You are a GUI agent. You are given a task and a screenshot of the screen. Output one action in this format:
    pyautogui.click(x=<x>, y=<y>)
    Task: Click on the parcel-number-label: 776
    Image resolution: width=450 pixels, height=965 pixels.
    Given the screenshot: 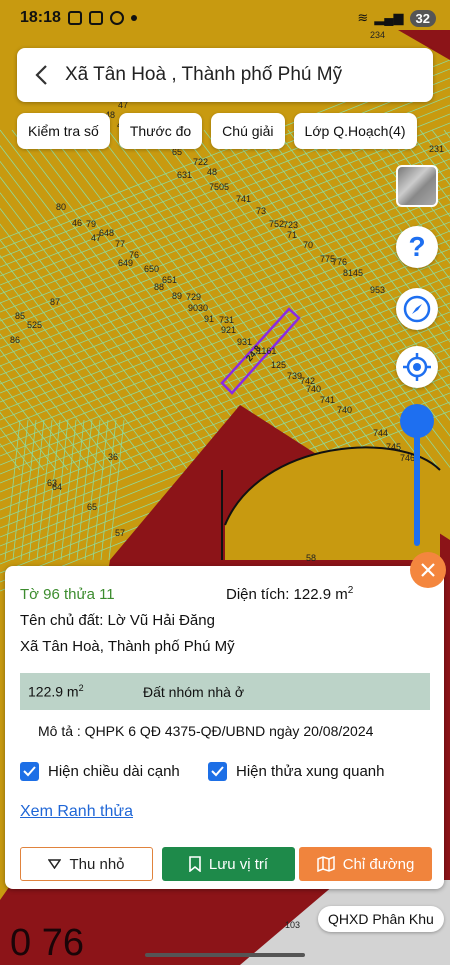 What is the action you would take?
    pyautogui.click(x=339, y=262)
    